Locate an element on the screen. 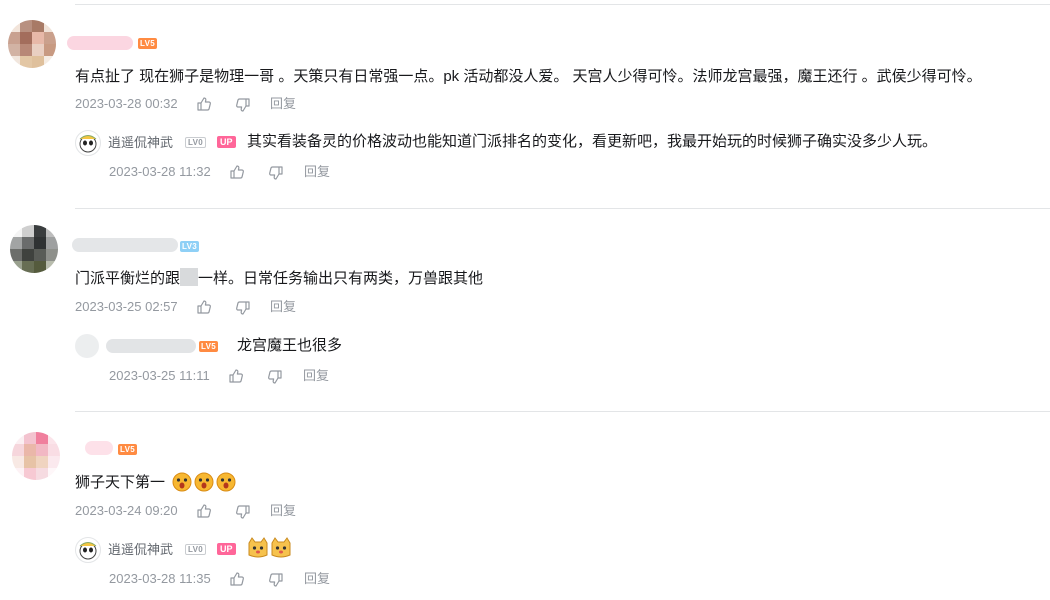  comment-text: 狮子天下第一 is located at coordinates (120, 483).